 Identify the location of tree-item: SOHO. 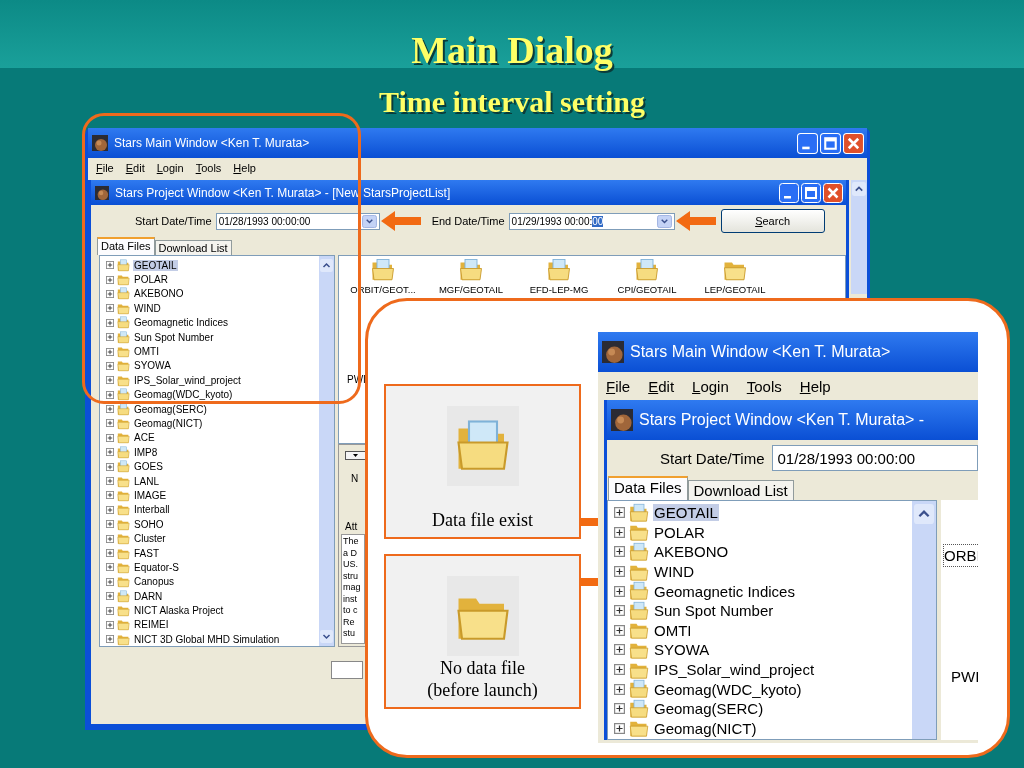
(149, 524).